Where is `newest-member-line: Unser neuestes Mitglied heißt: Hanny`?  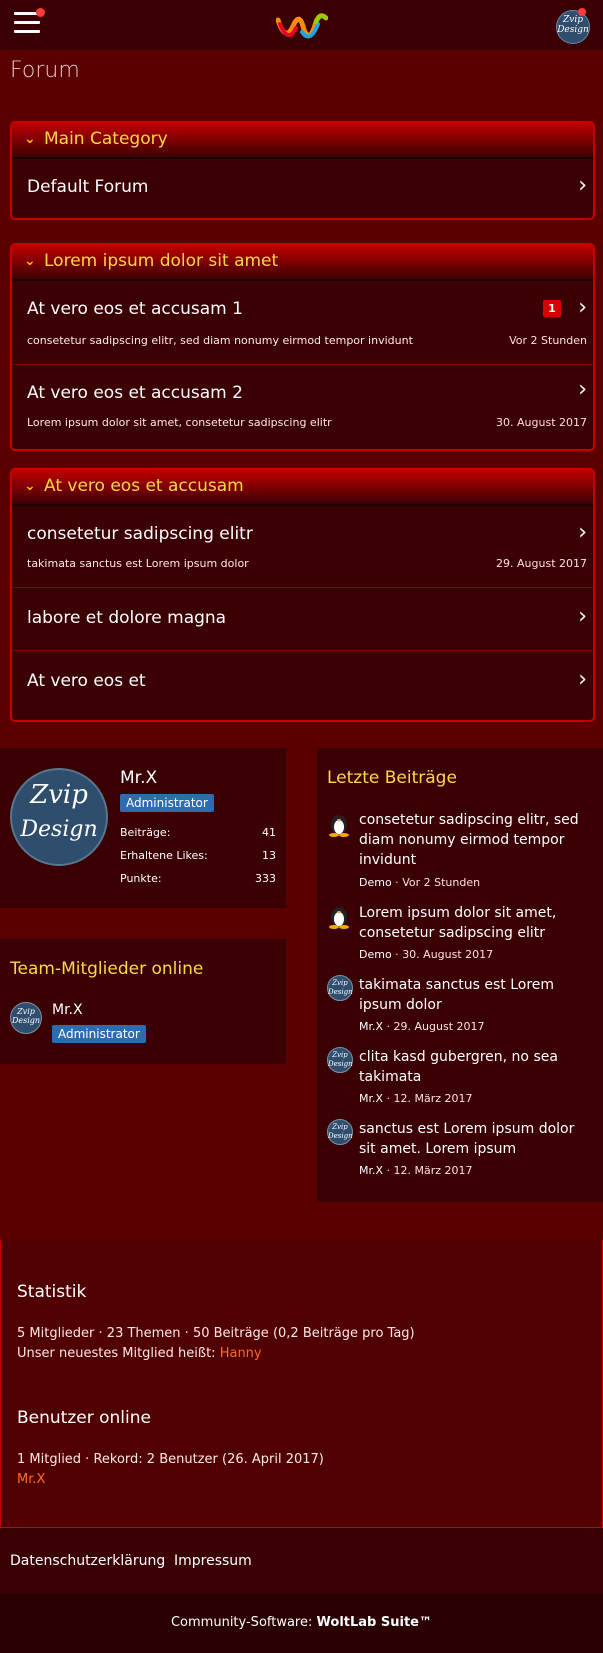
newest-member-line: Unser neuestes Mitglied heißt: Hanny is located at coordinates (139, 1354).